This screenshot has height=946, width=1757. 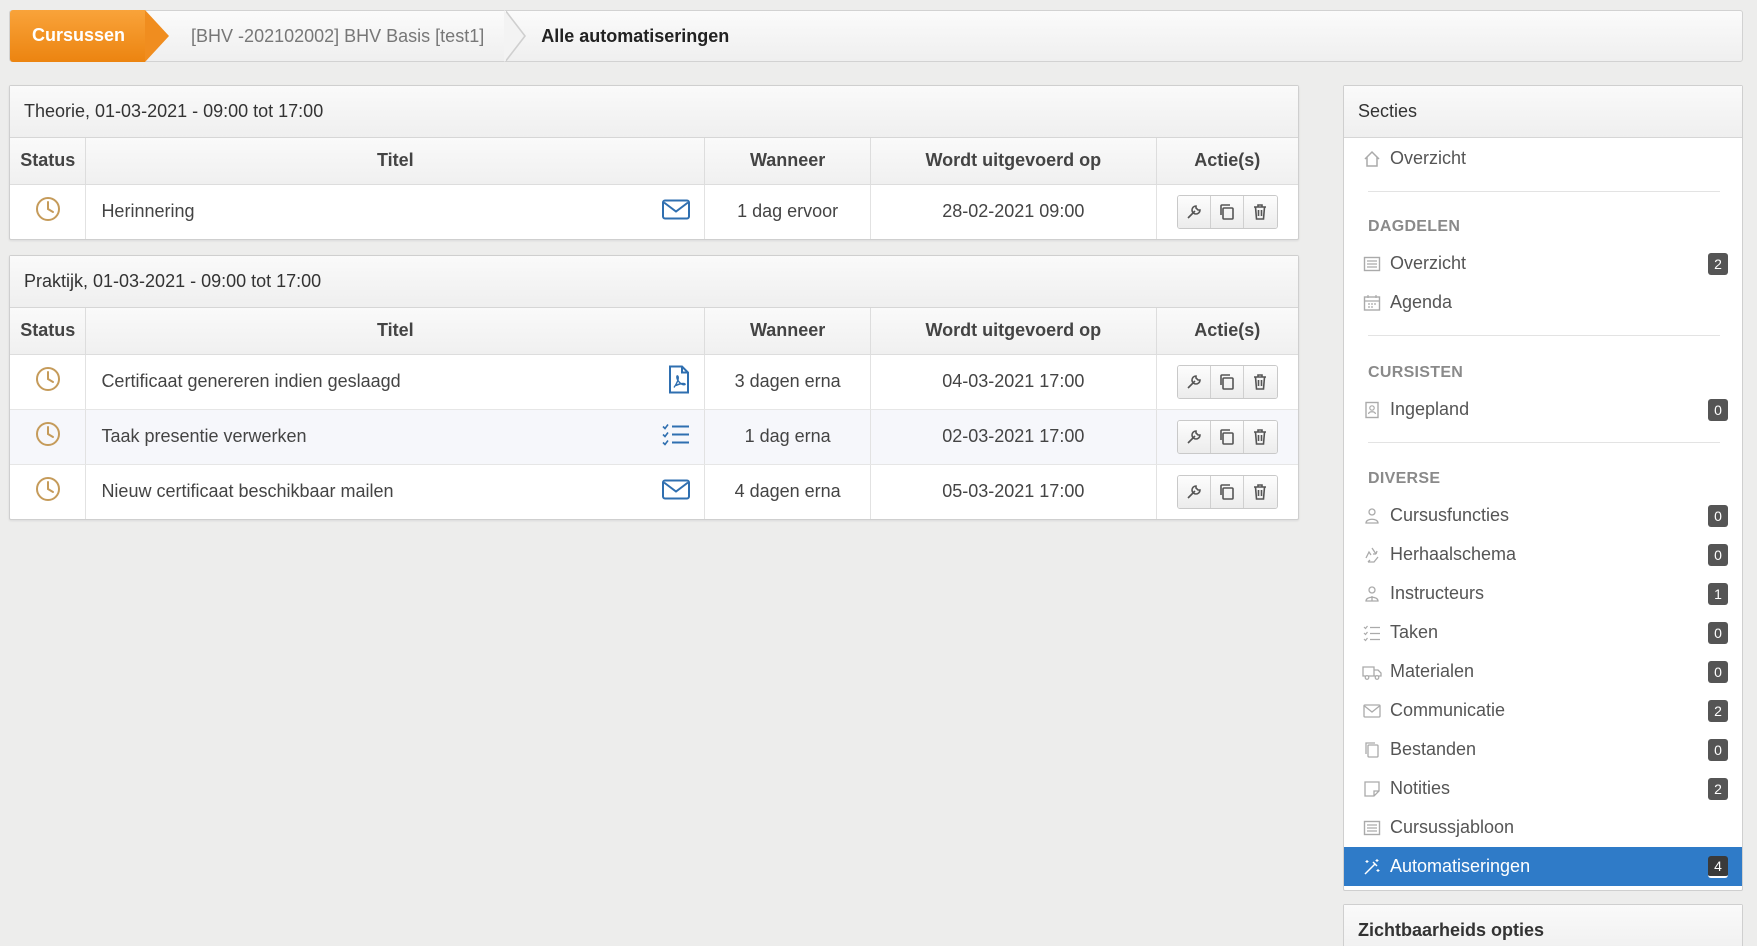 What do you see at coordinates (90, 35) in the screenshot?
I see `breadcrumb-cursussen: Cursussen` at bounding box center [90, 35].